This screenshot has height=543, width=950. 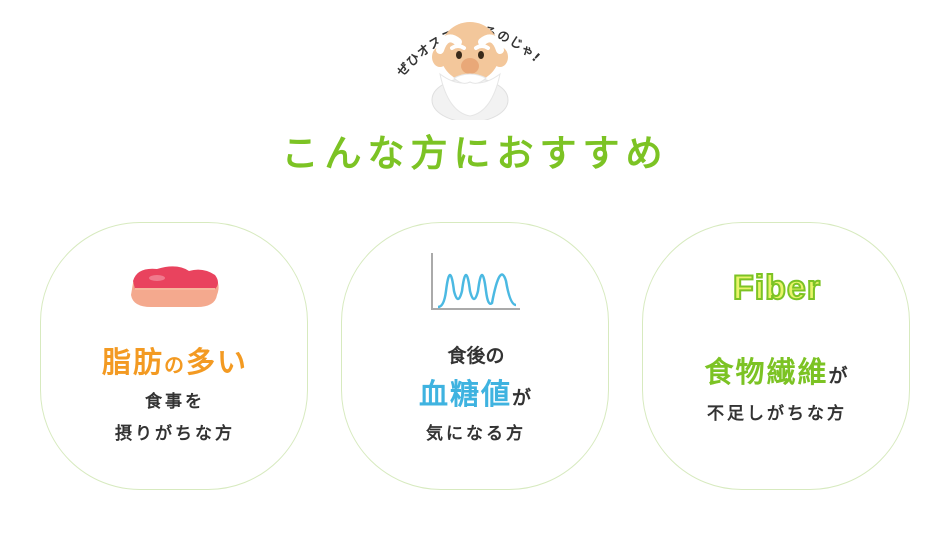 I want to click on recommend-card-fiber: Fiber 食物繊維が 不足しがちな方, so click(x=776, y=356).